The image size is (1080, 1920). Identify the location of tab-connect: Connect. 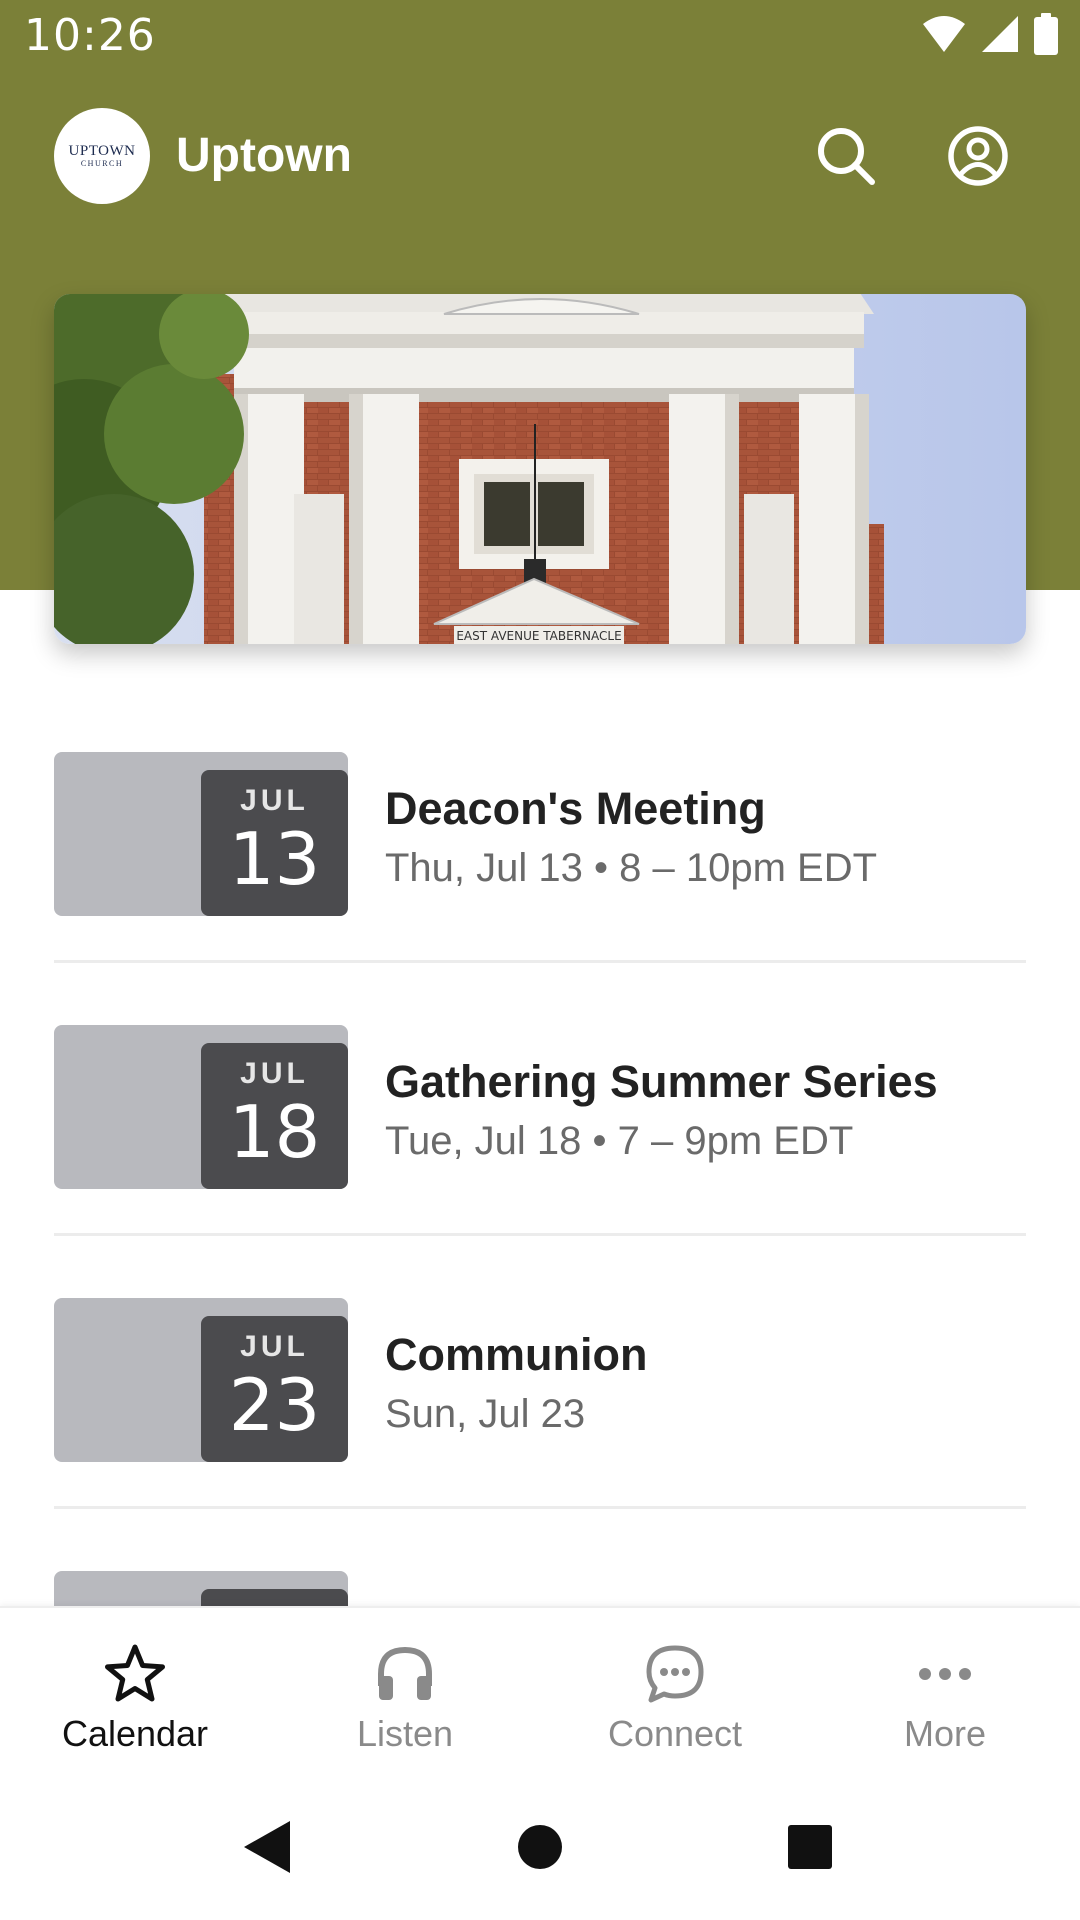
(675, 1692).